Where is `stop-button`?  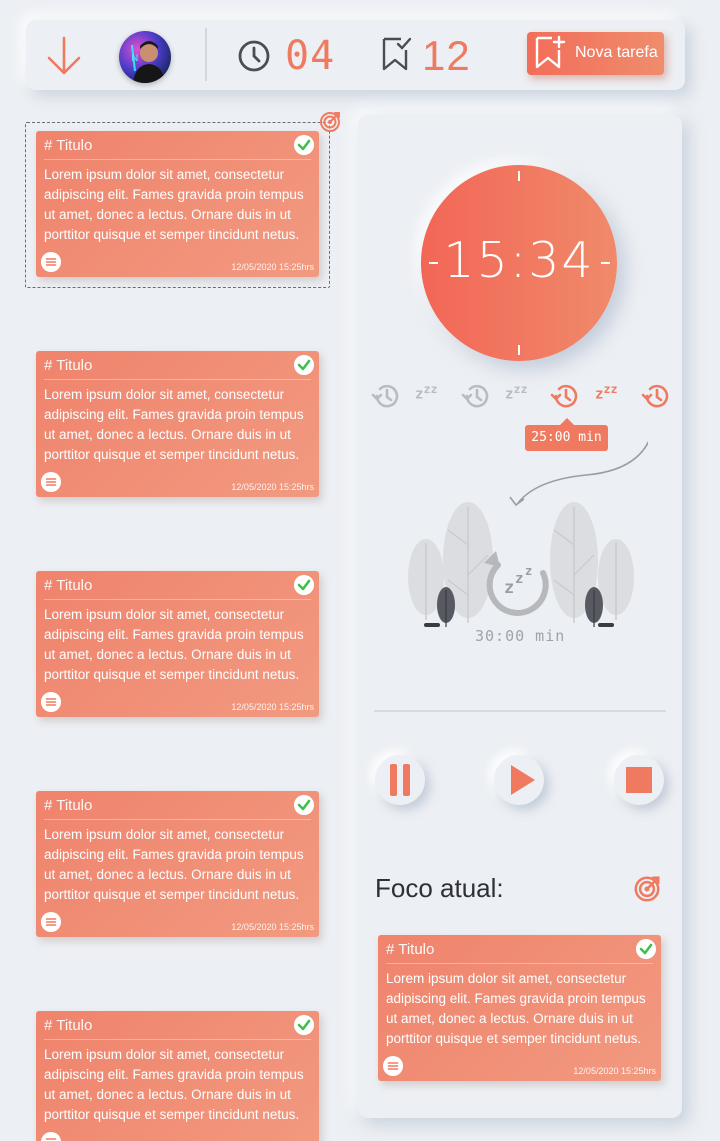
stop-button is located at coordinates (639, 780).